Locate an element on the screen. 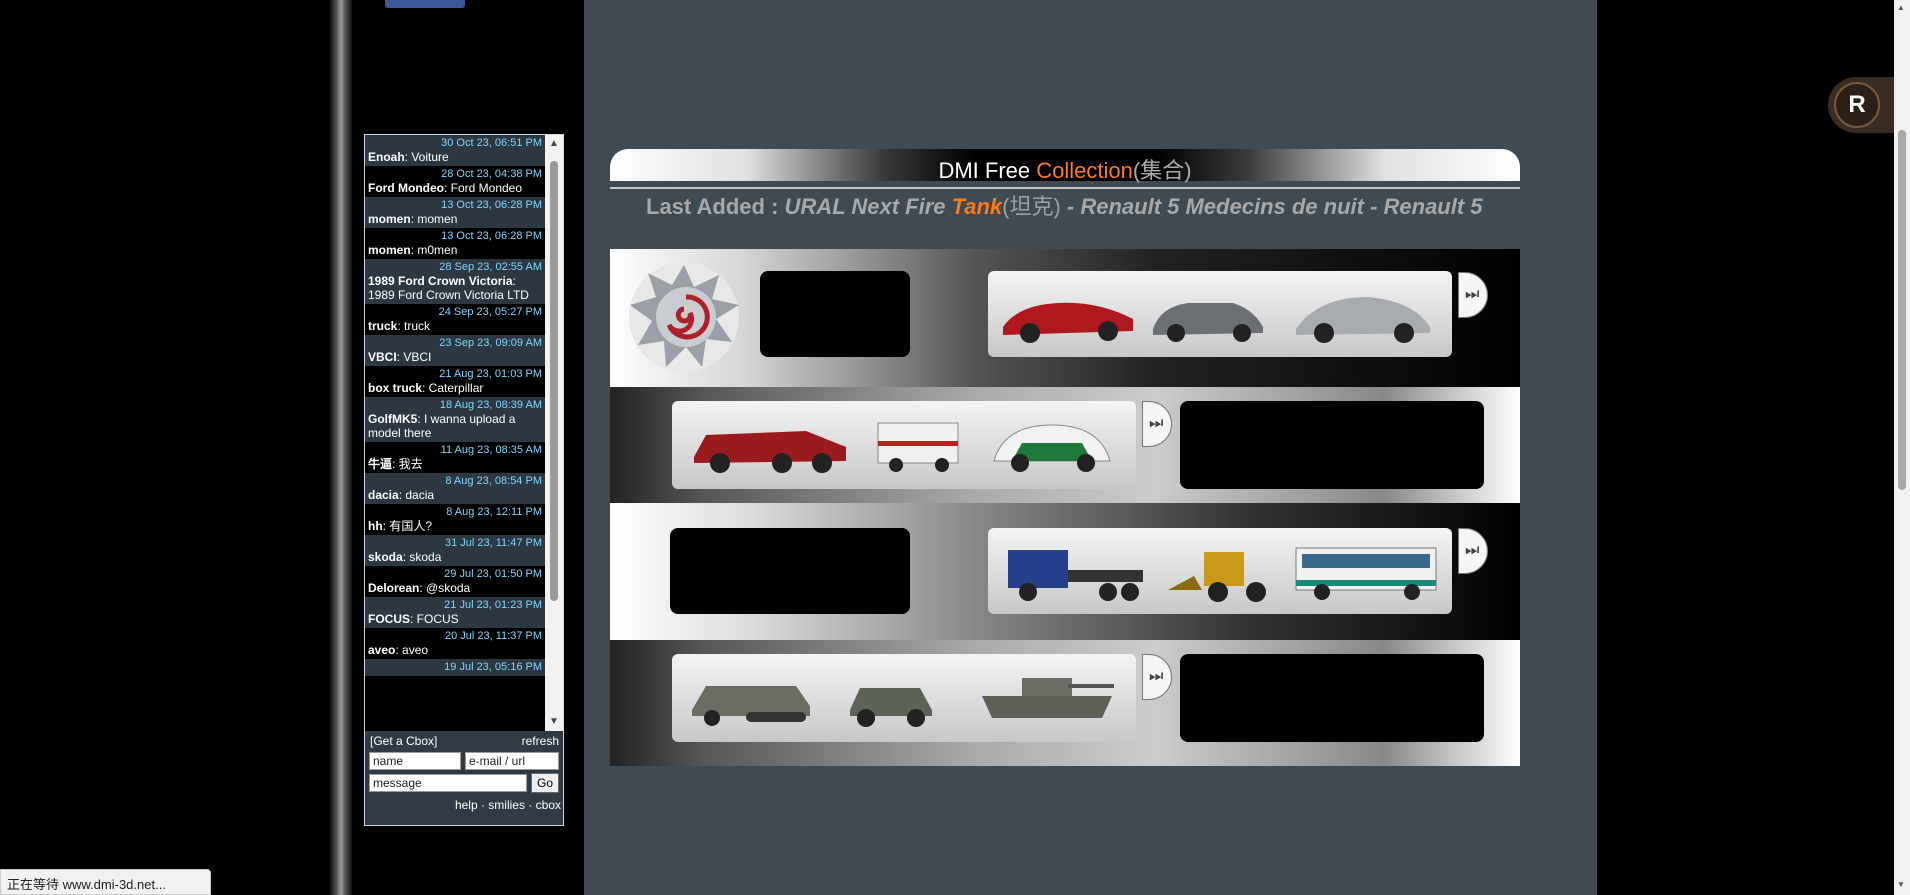 The image size is (1910, 895). grey-sedan-thumbnail is located at coordinates (1208, 315).